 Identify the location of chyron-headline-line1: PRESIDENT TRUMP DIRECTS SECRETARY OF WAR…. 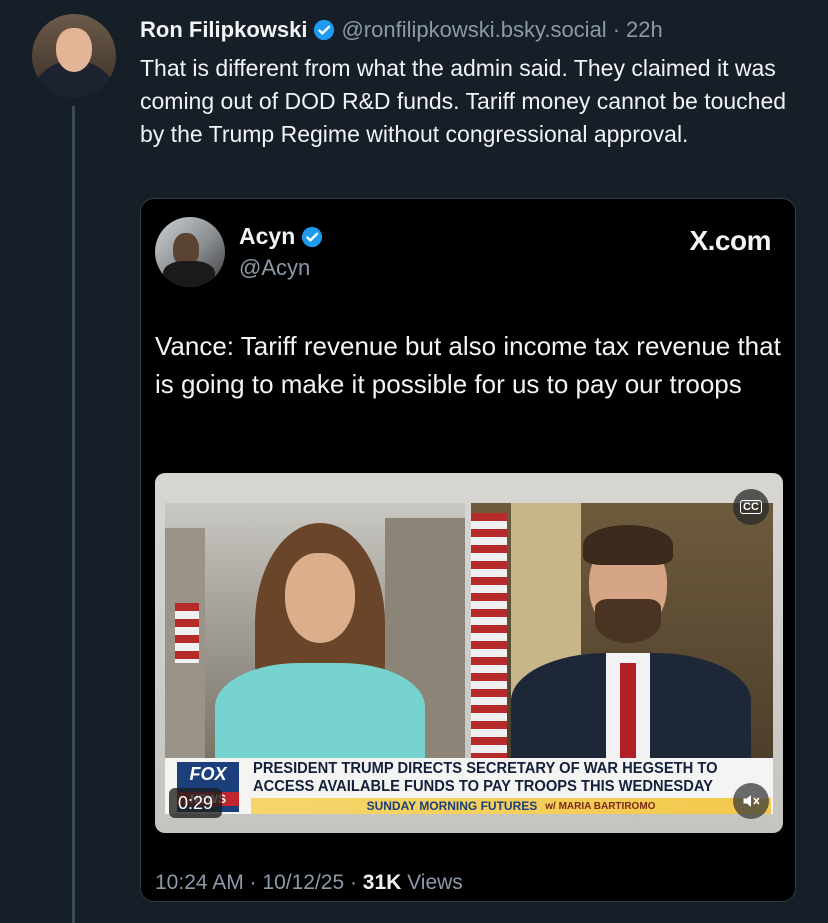
(485, 768).